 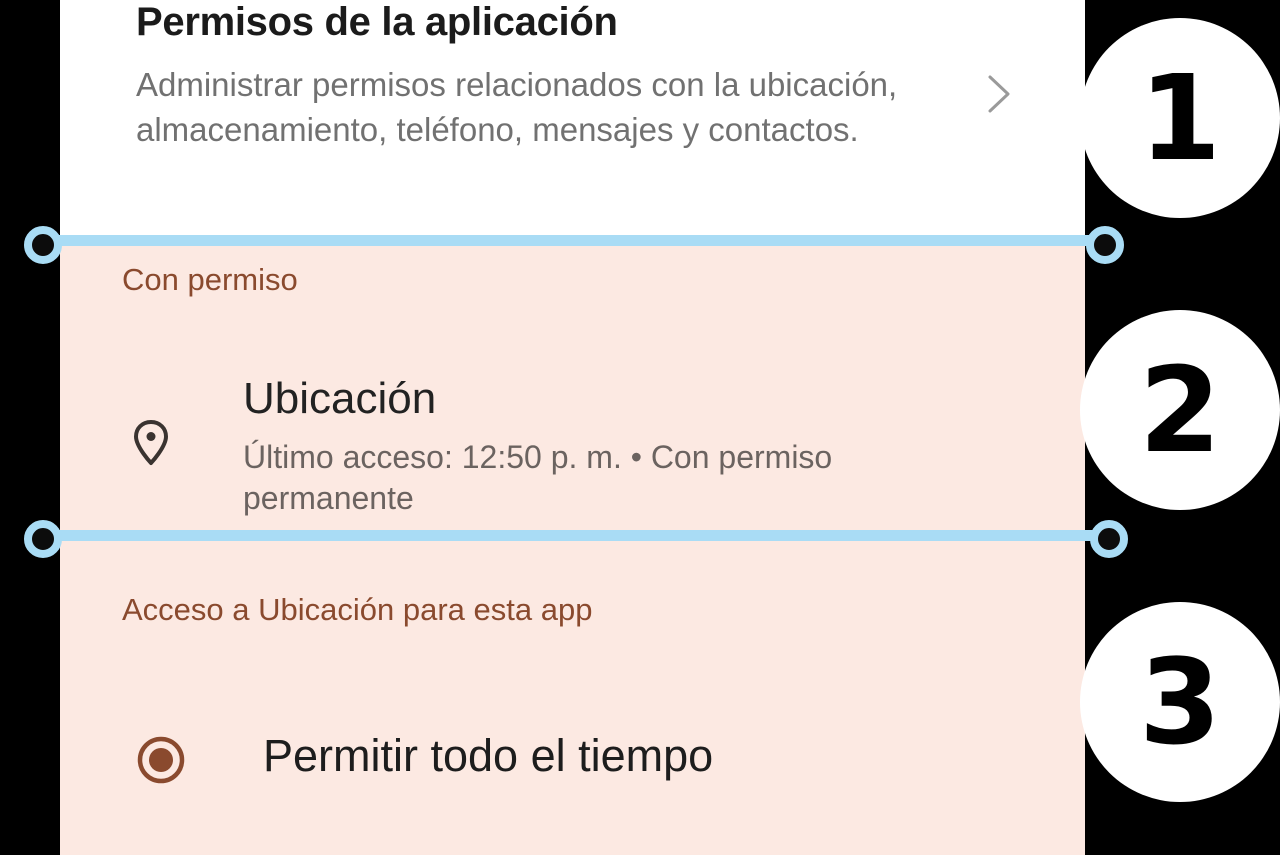 What do you see at coordinates (1180, 118) in the screenshot?
I see `number-badge-1: 1` at bounding box center [1180, 118].